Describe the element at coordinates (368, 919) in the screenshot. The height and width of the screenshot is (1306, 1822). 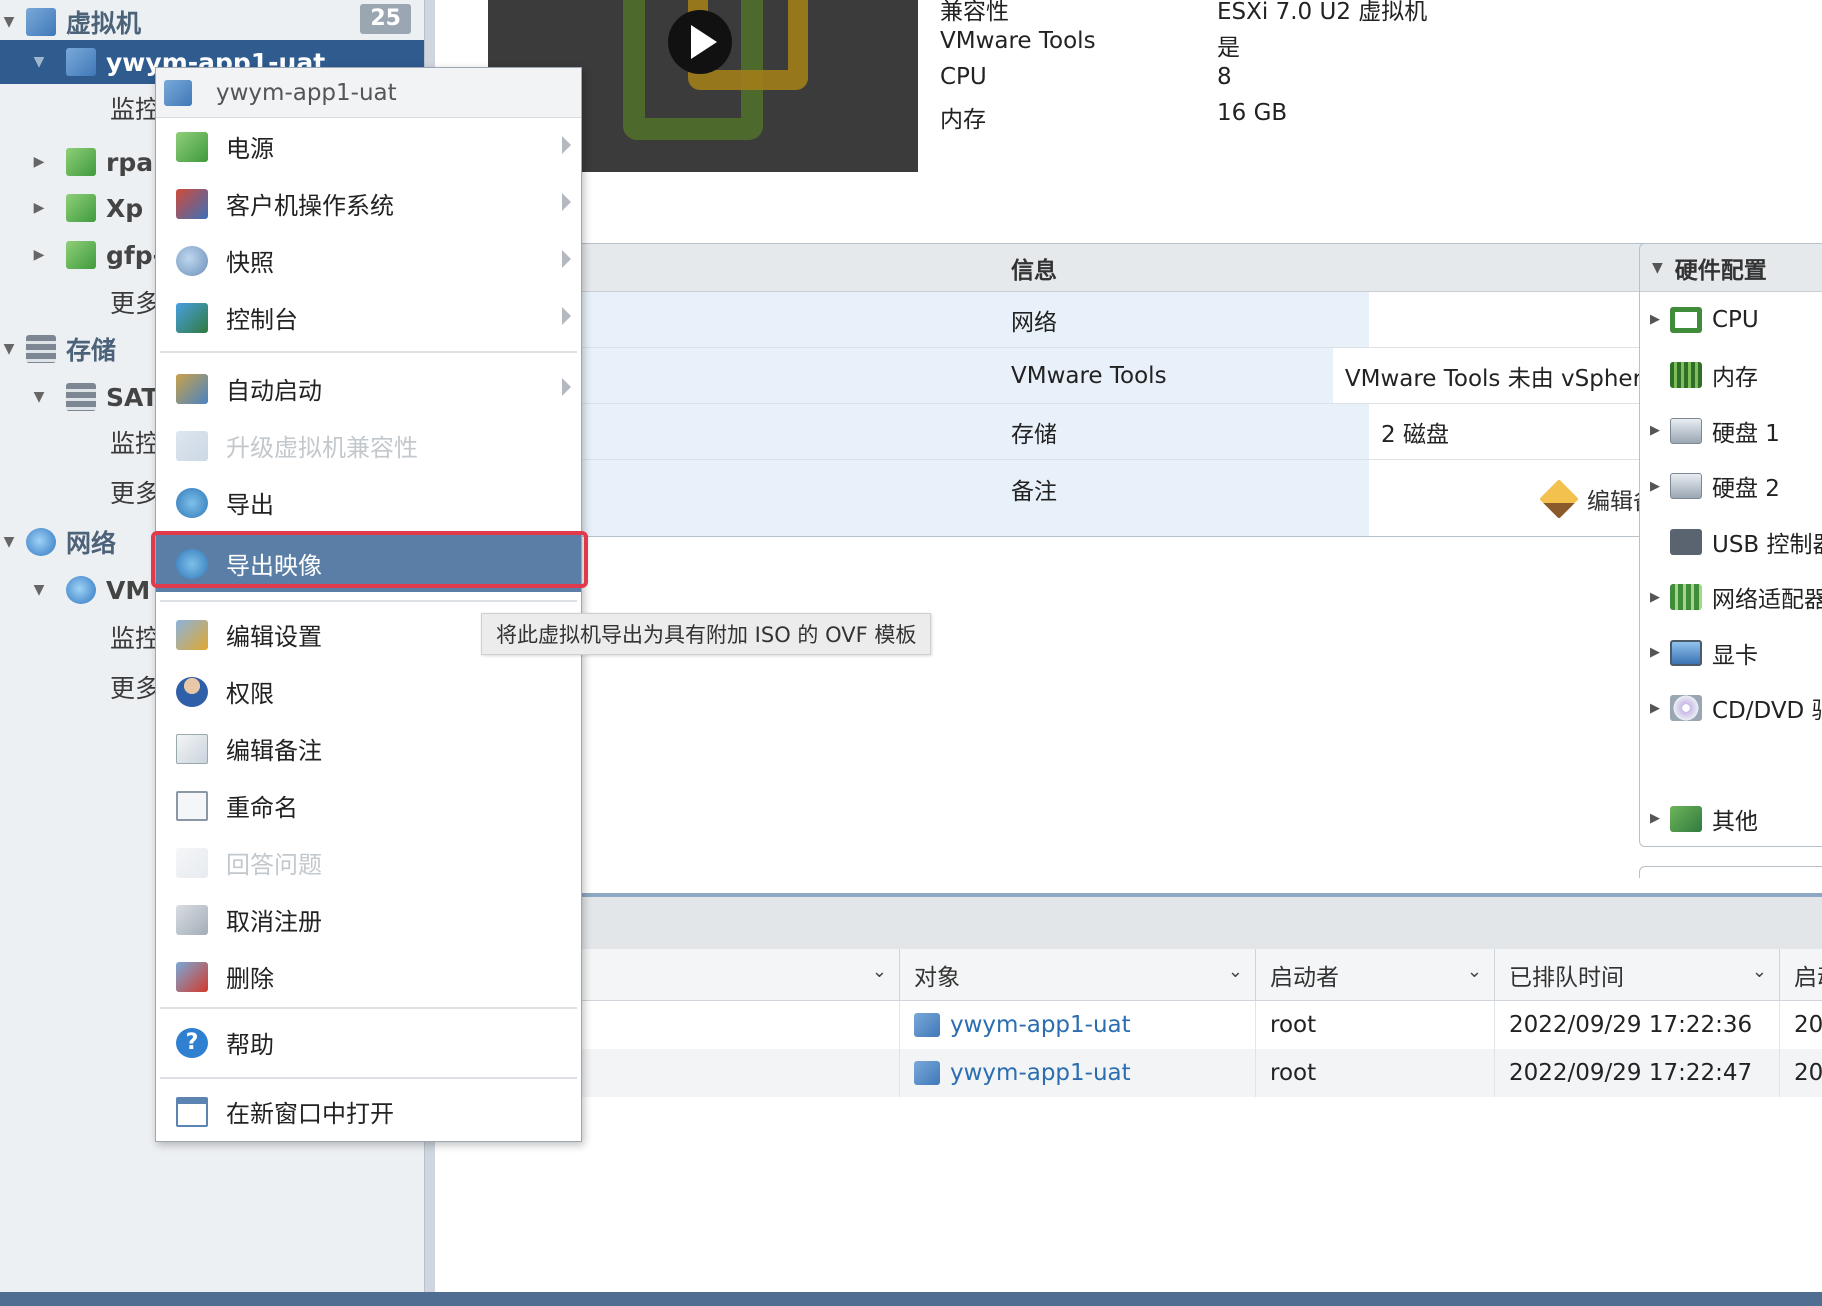
I see `menu-item-unregister: 取消注册` at that location.